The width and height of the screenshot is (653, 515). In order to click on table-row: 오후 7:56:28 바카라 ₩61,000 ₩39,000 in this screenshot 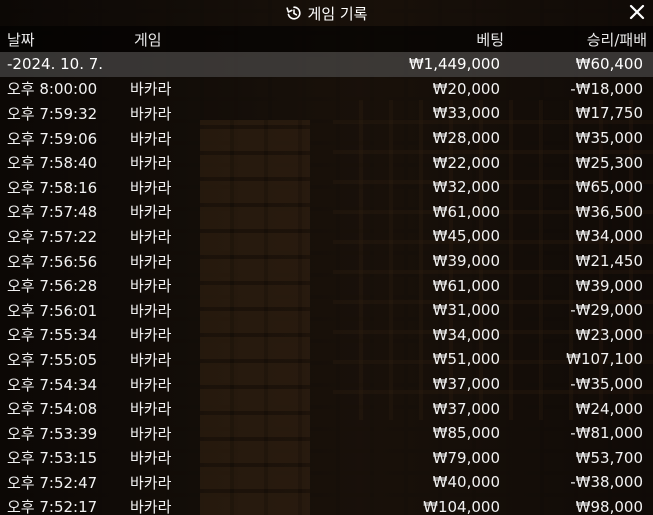, I will do `click(326, 285)`.